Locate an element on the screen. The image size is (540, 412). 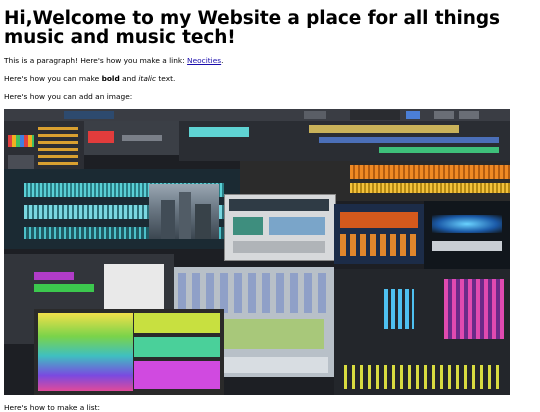
daw-city-photo is located at coordinates (184, 211).